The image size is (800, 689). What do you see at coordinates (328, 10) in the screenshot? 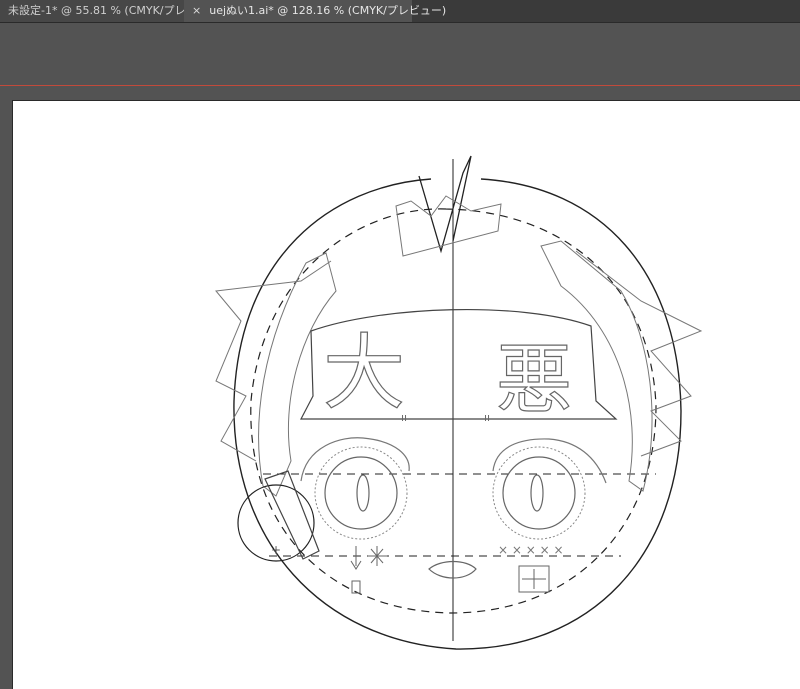
I see `tab-label: uejぬい1.ai* @ 128.16 % (CMYK/プレビュー)` at bounding box center [328, 10].